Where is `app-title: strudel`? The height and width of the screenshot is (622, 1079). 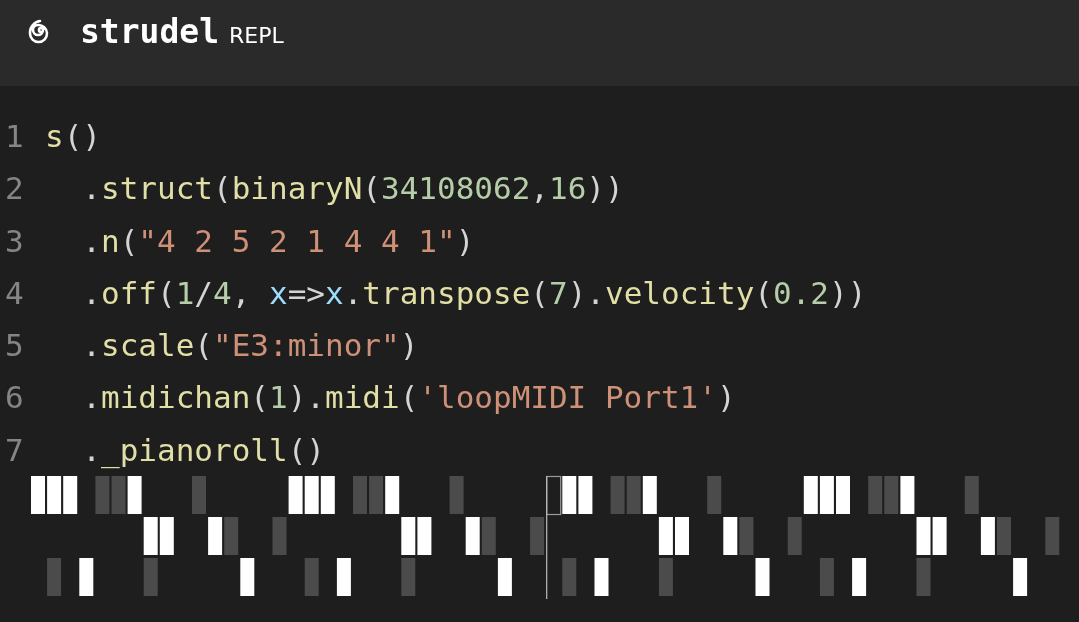
app-title: strudel is located at coordinates (150, 32).